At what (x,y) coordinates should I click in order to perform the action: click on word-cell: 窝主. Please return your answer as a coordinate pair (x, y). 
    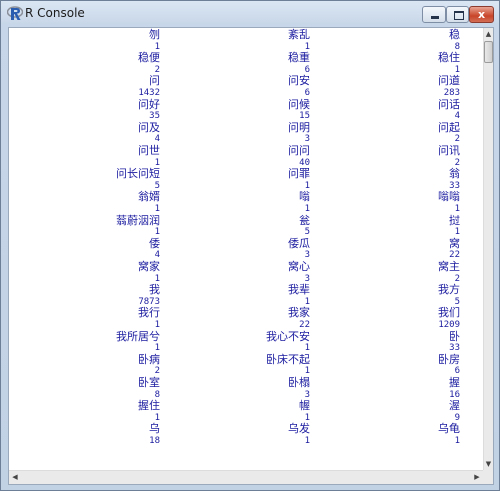
    Looking at the image, I should click on (449, 266).